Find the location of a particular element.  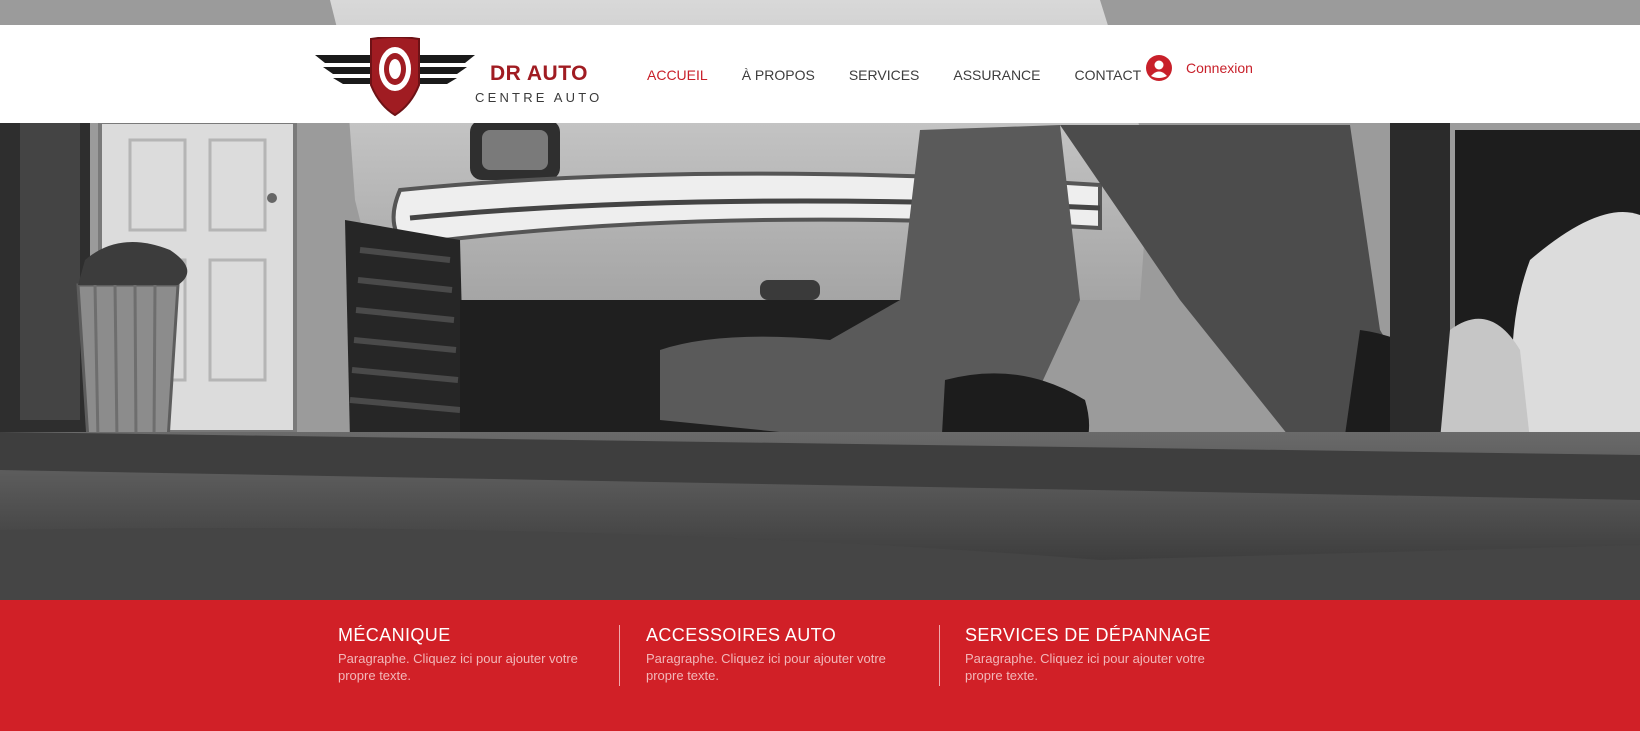

login-label: Connexion is located at coordinates (1219, 68).